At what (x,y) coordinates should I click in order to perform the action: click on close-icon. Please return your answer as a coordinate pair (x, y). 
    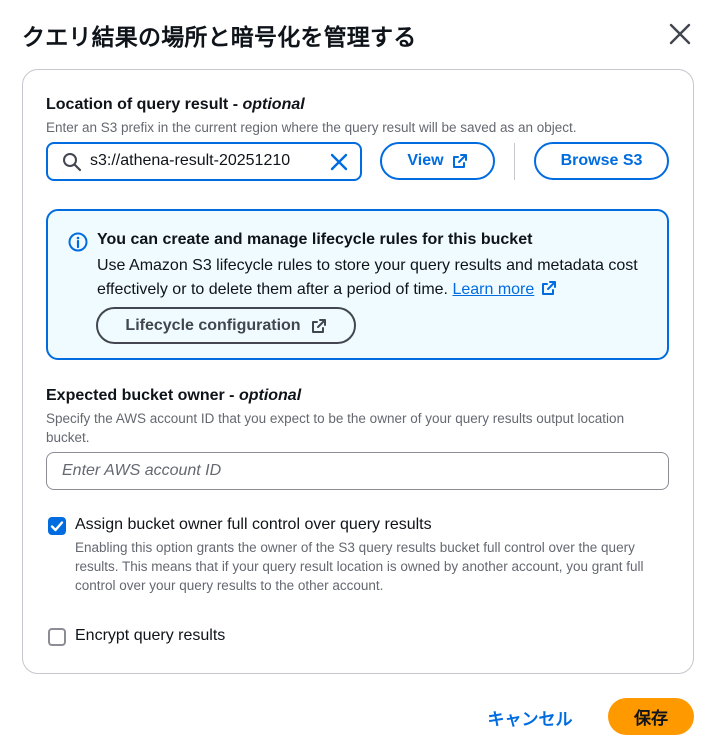
    Looking at the image, I should click on (680, 34).